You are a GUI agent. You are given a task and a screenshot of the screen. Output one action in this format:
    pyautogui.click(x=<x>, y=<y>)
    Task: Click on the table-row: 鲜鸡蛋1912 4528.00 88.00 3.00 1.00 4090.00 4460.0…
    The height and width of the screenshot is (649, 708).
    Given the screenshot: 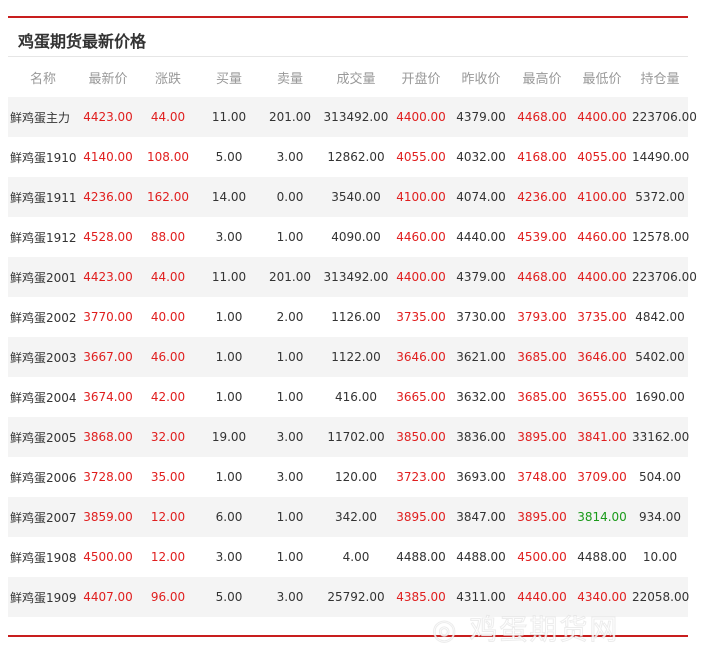 What is the action you would take?
    pyautogui.click(x=349, y=237)
    